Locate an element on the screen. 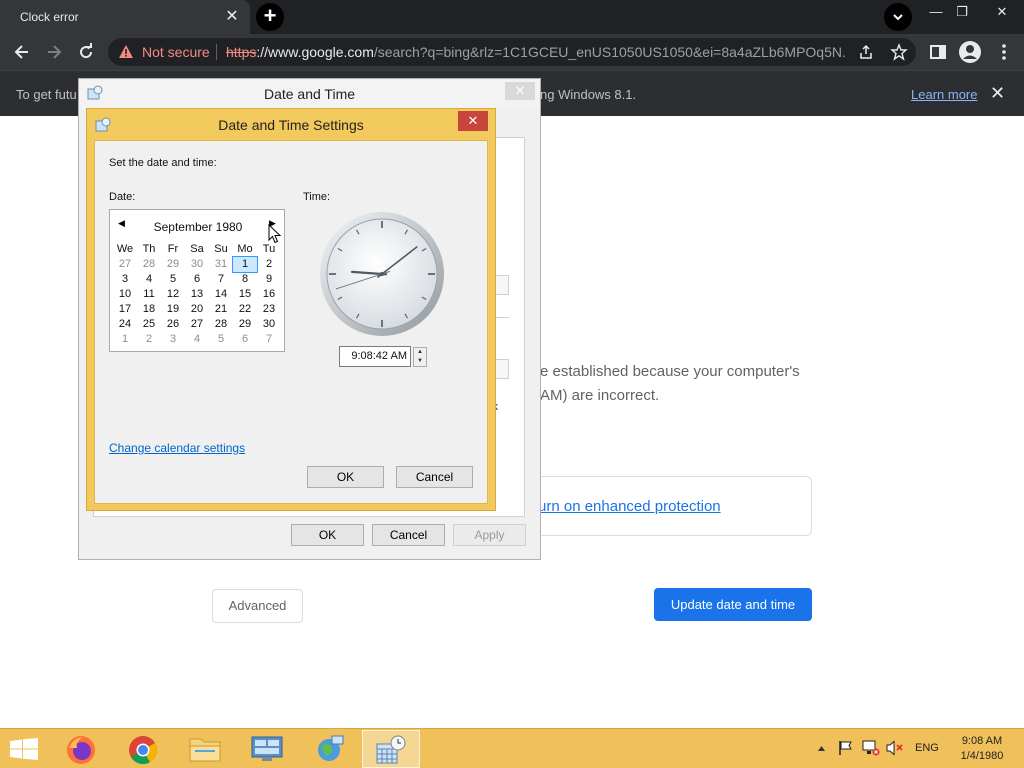  not-secure-label: Not secure is located at coordinates (176, 52).